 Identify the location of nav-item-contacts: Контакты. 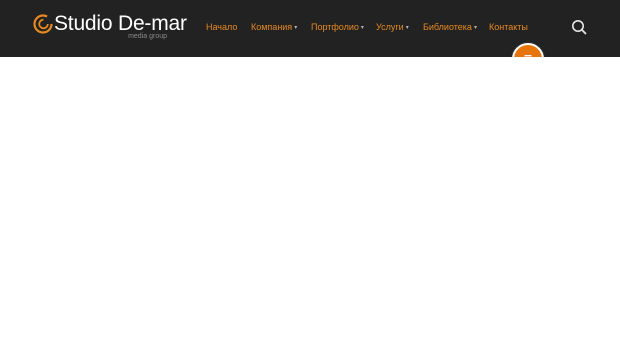
(508, 27).